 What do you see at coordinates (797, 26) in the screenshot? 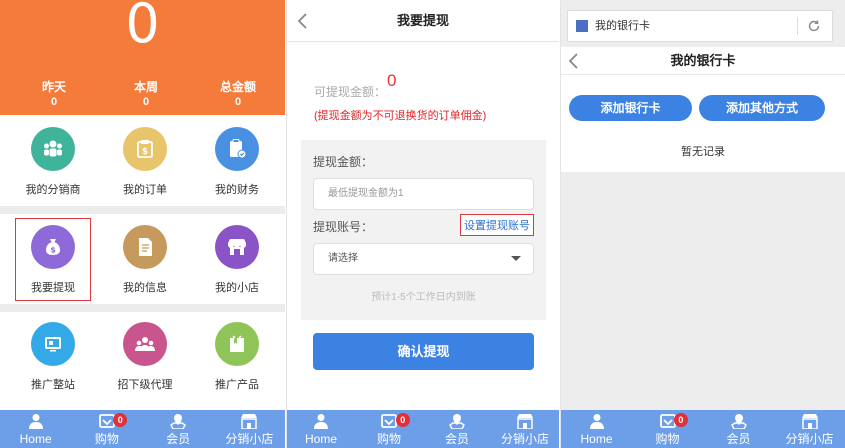
I see `divider` at bounding box center [797, 26].